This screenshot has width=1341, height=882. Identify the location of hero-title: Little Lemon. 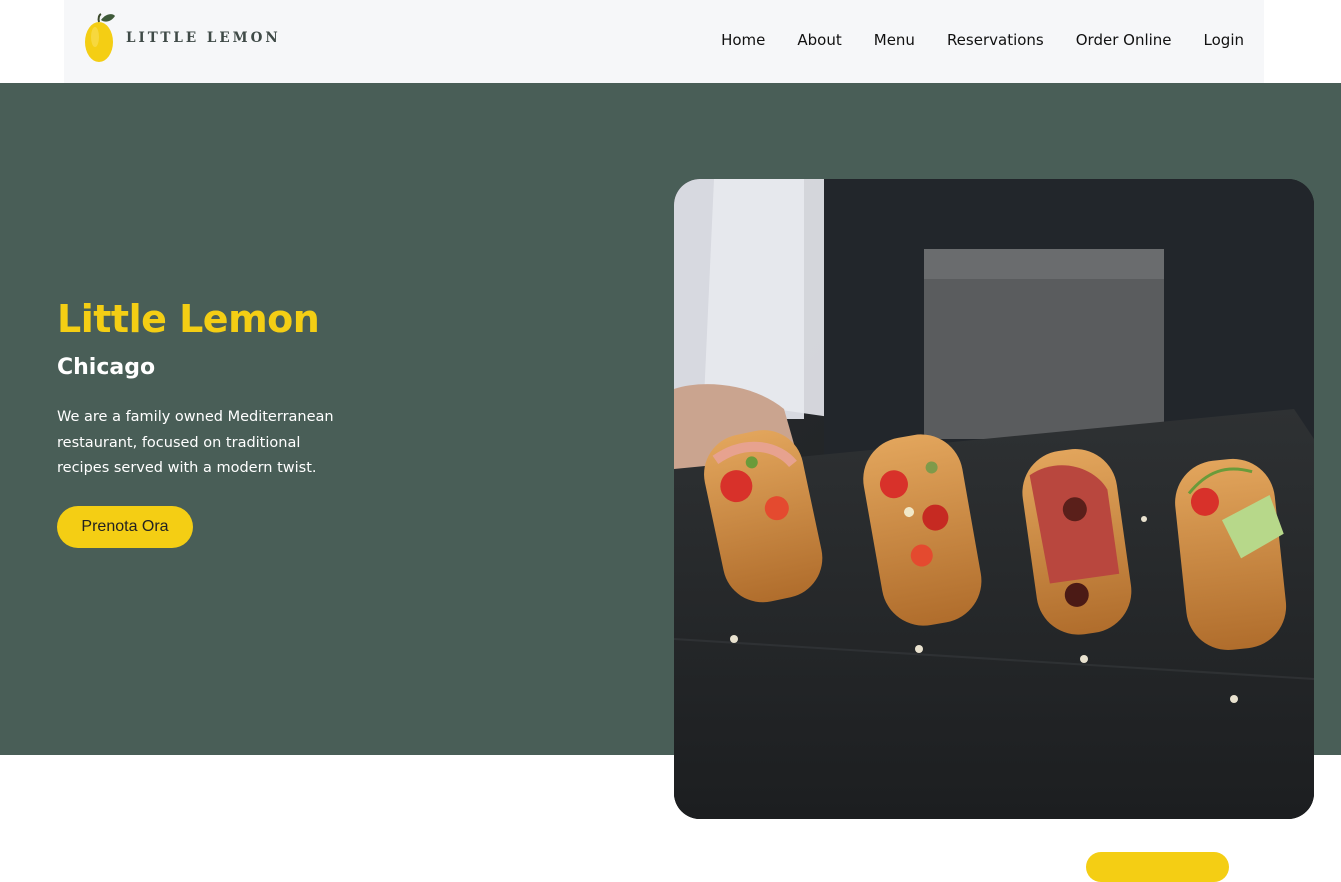
(188, 319).